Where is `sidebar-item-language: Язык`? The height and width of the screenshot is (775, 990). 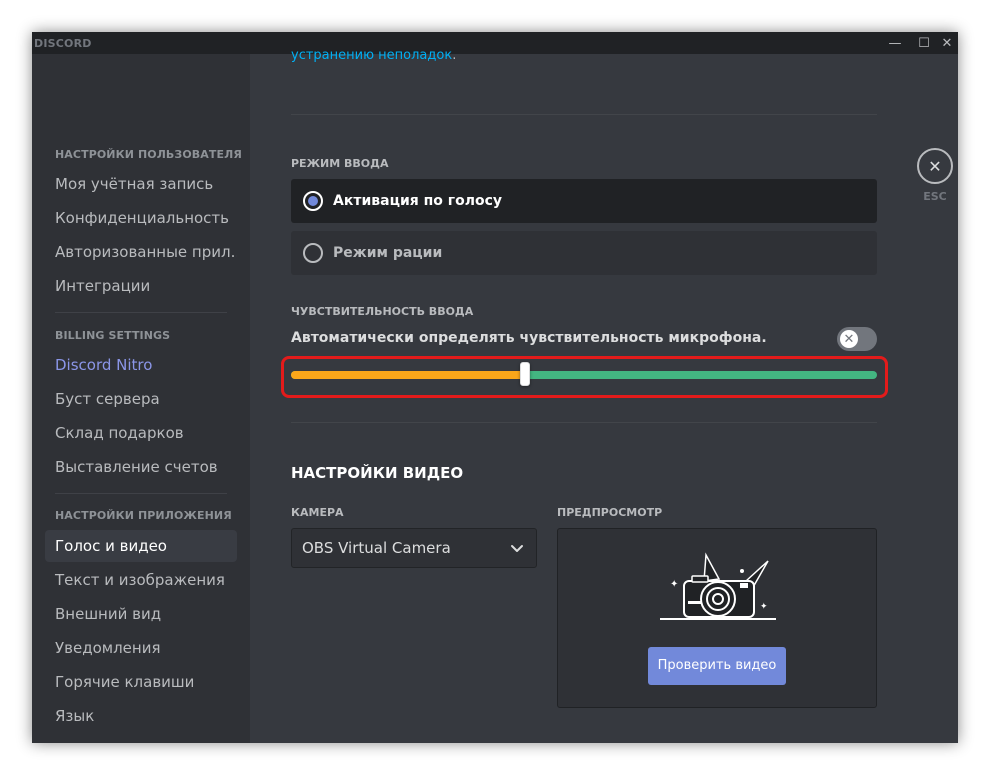
sidebar-item-language: Язык is located at coordinates (141, 716).